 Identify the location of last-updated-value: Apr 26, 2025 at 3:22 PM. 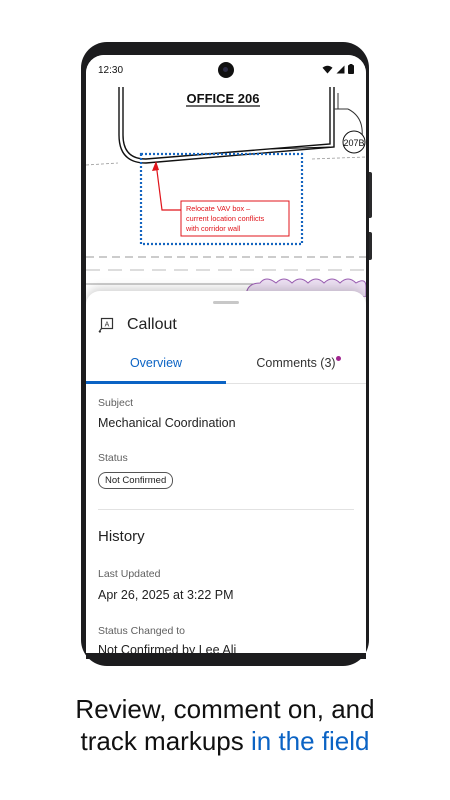
(166, 595).